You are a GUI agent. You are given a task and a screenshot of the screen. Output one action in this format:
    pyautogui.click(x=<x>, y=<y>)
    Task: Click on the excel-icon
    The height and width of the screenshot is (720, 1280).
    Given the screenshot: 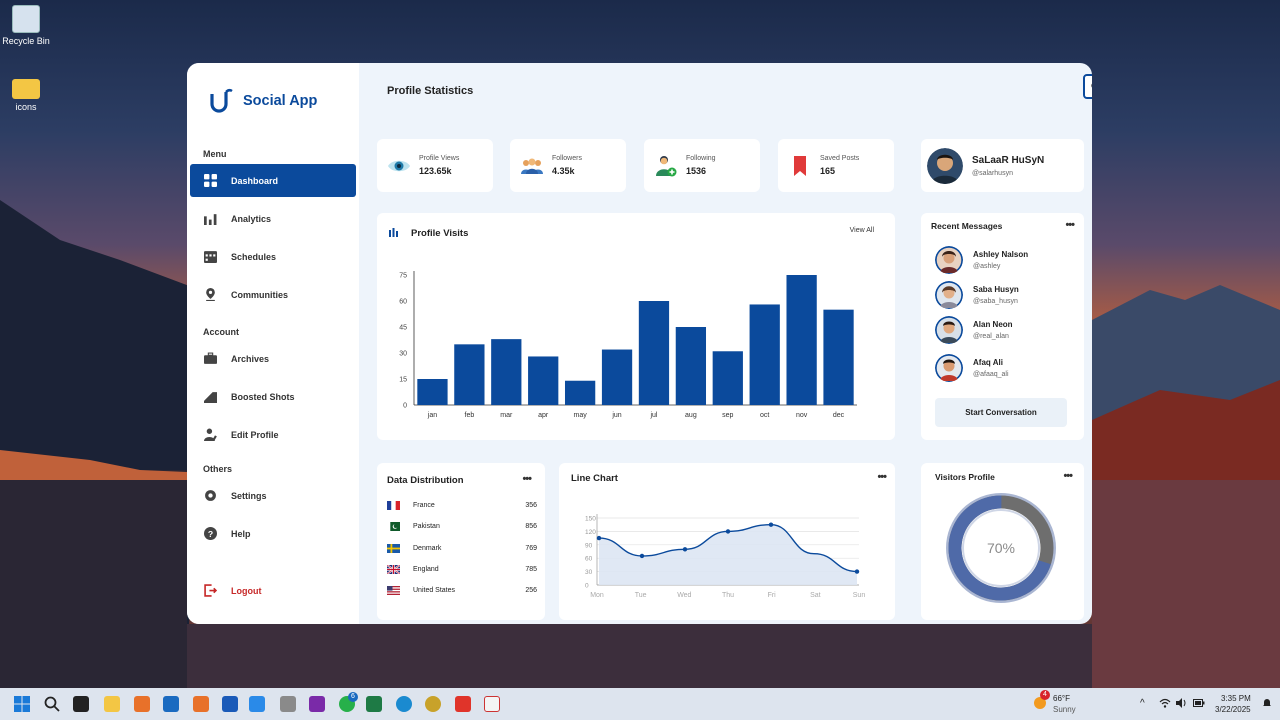 What is the action you would take?
    pyautogui.click(x=374, y=704)
    